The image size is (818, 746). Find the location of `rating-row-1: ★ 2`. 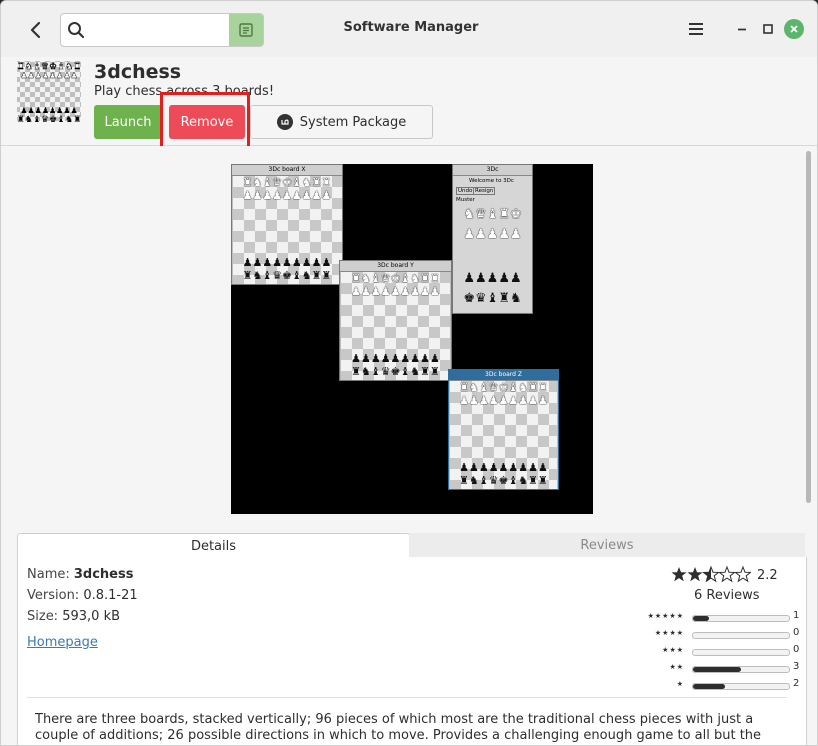

rating-row-1: ★ 2 is located at coordinates (719, 685).